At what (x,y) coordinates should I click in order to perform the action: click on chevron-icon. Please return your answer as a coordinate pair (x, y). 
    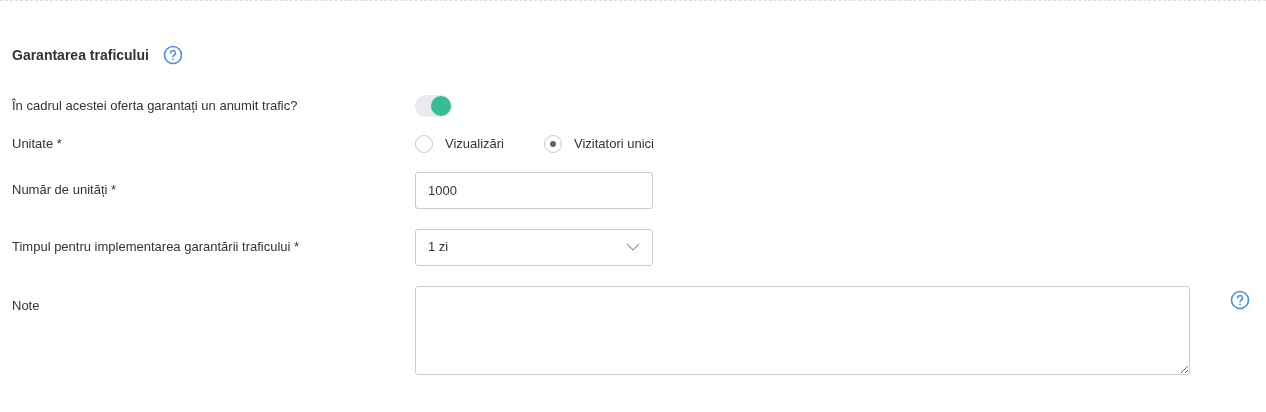
    Looking at the image, I should click on (633, 247).